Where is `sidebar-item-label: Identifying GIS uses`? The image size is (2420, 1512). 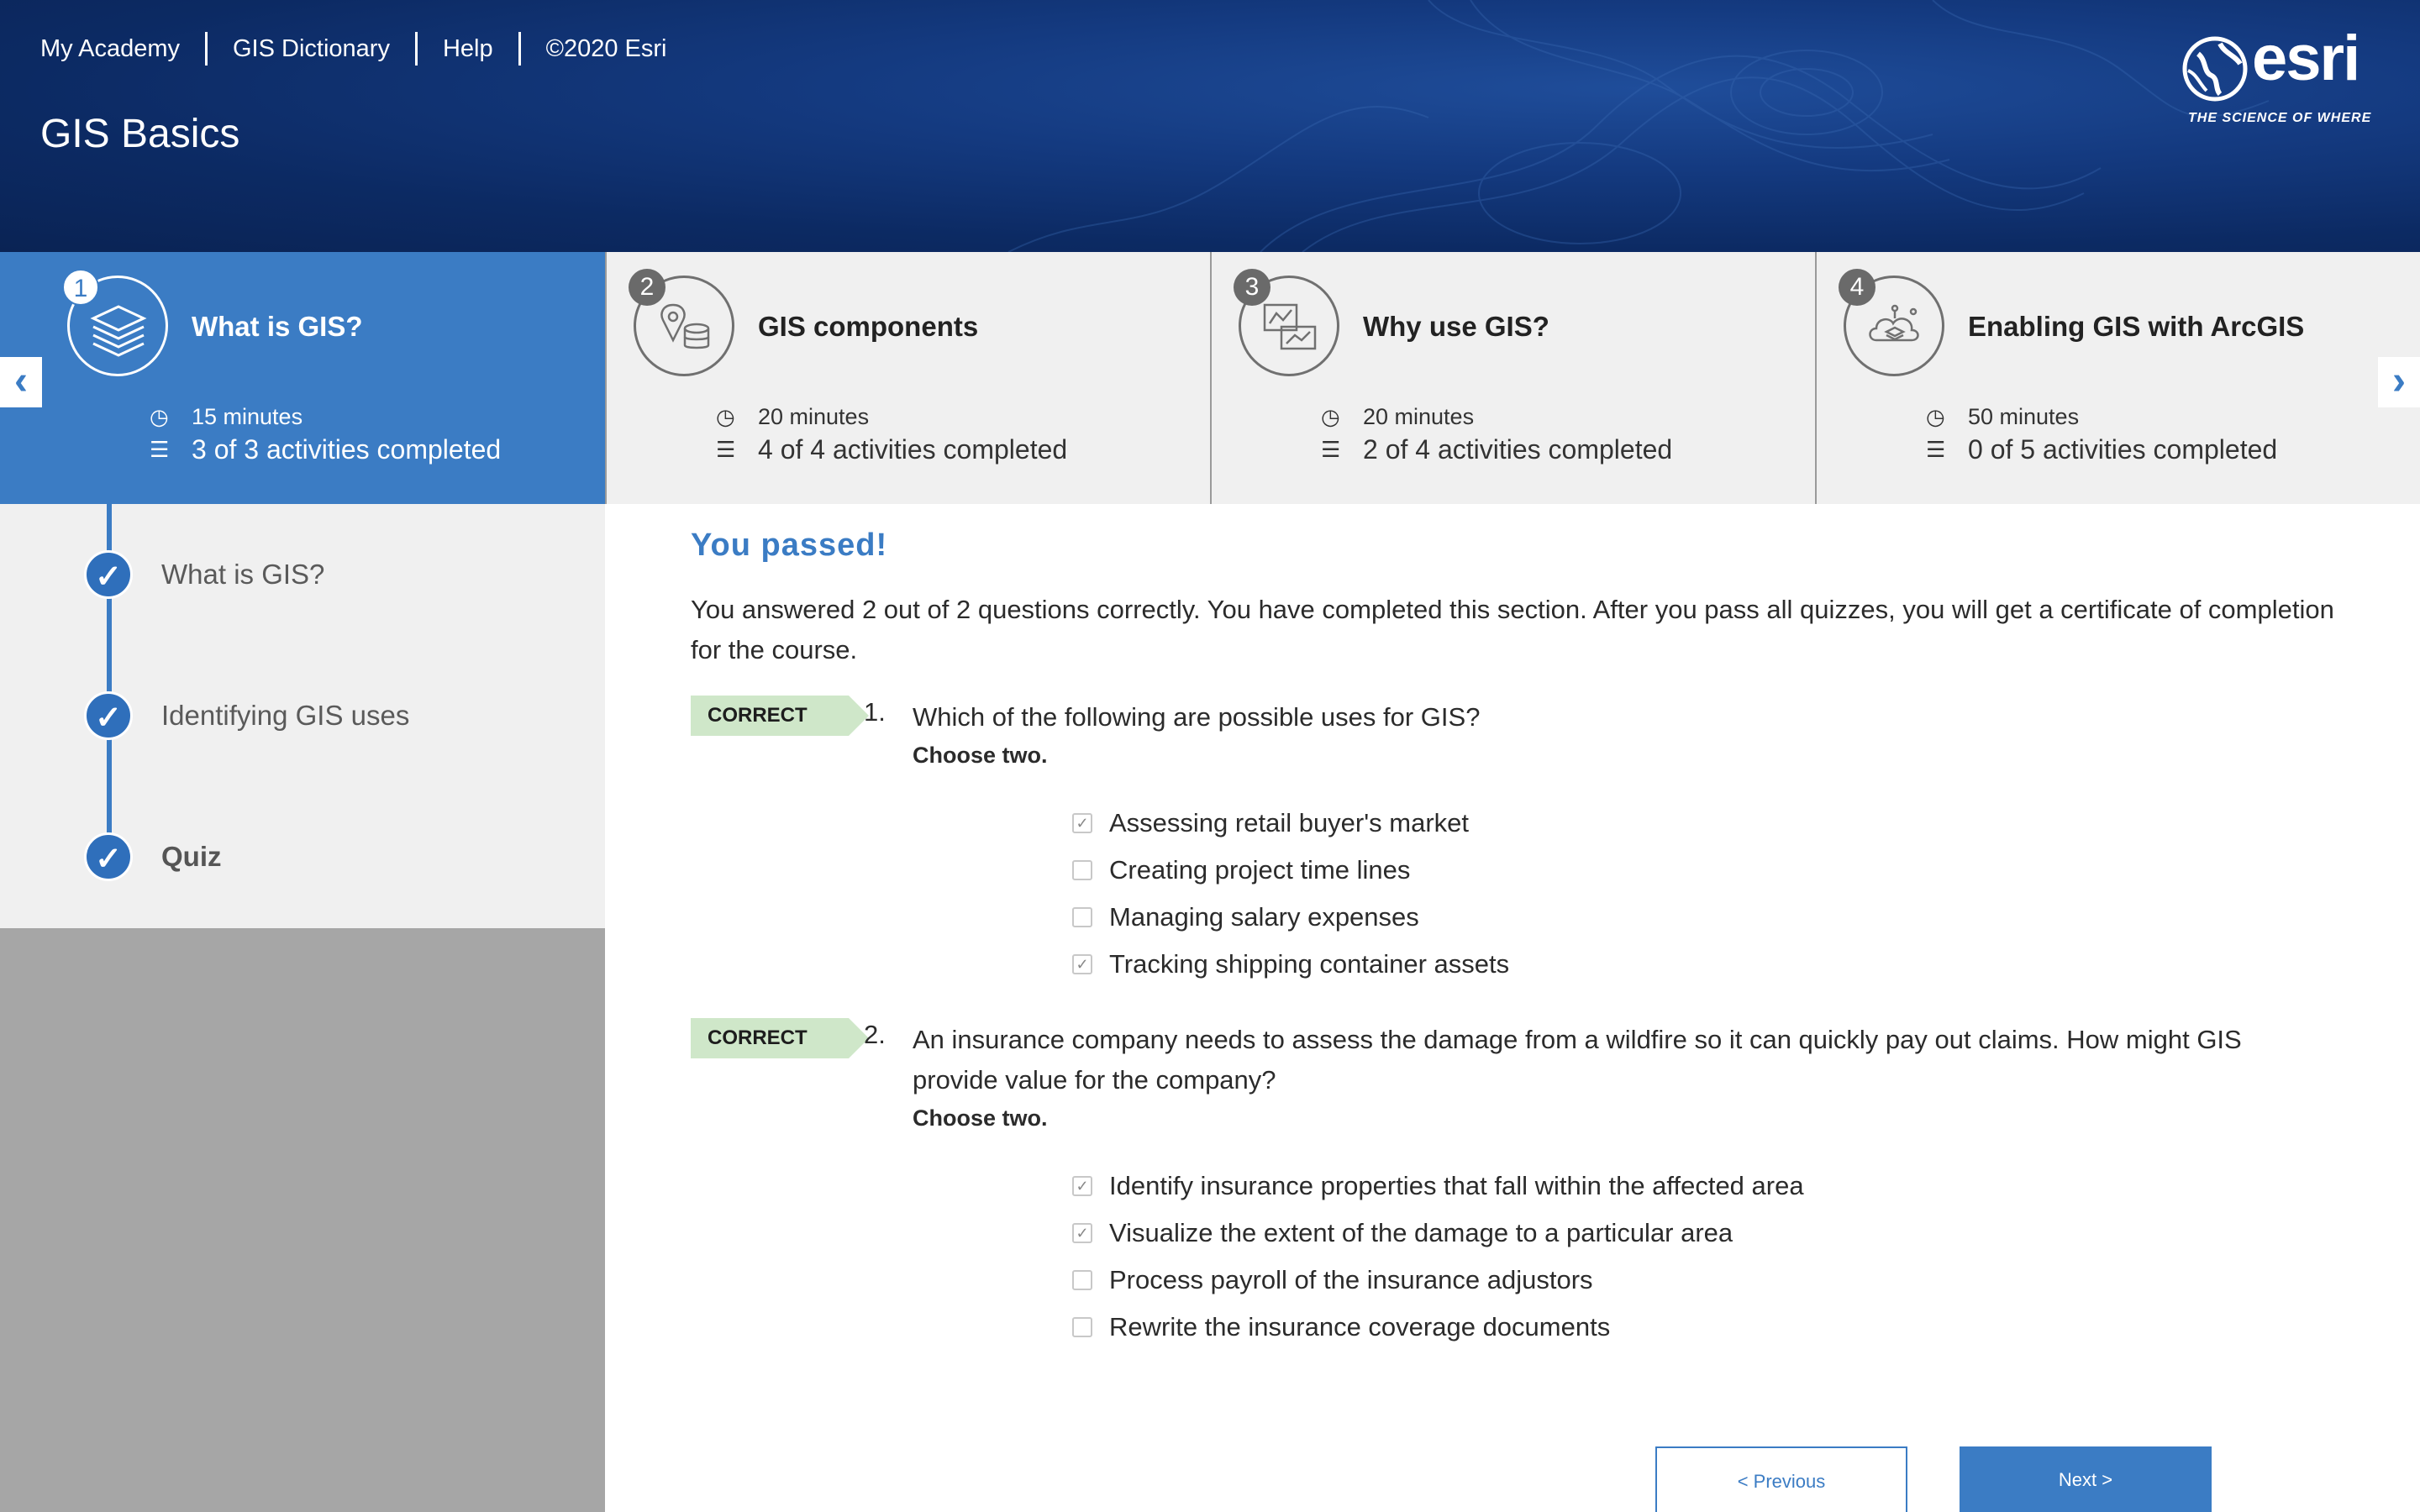
sidebar-item-label: Identifying GIS uses is located at coordinates (285, 715).